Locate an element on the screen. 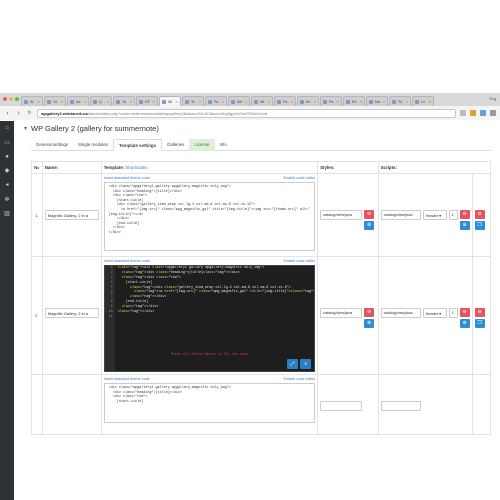 Image resolution: width=500 pixels, height=500 pixels. menu-icon is located at coordinates (493, 113).